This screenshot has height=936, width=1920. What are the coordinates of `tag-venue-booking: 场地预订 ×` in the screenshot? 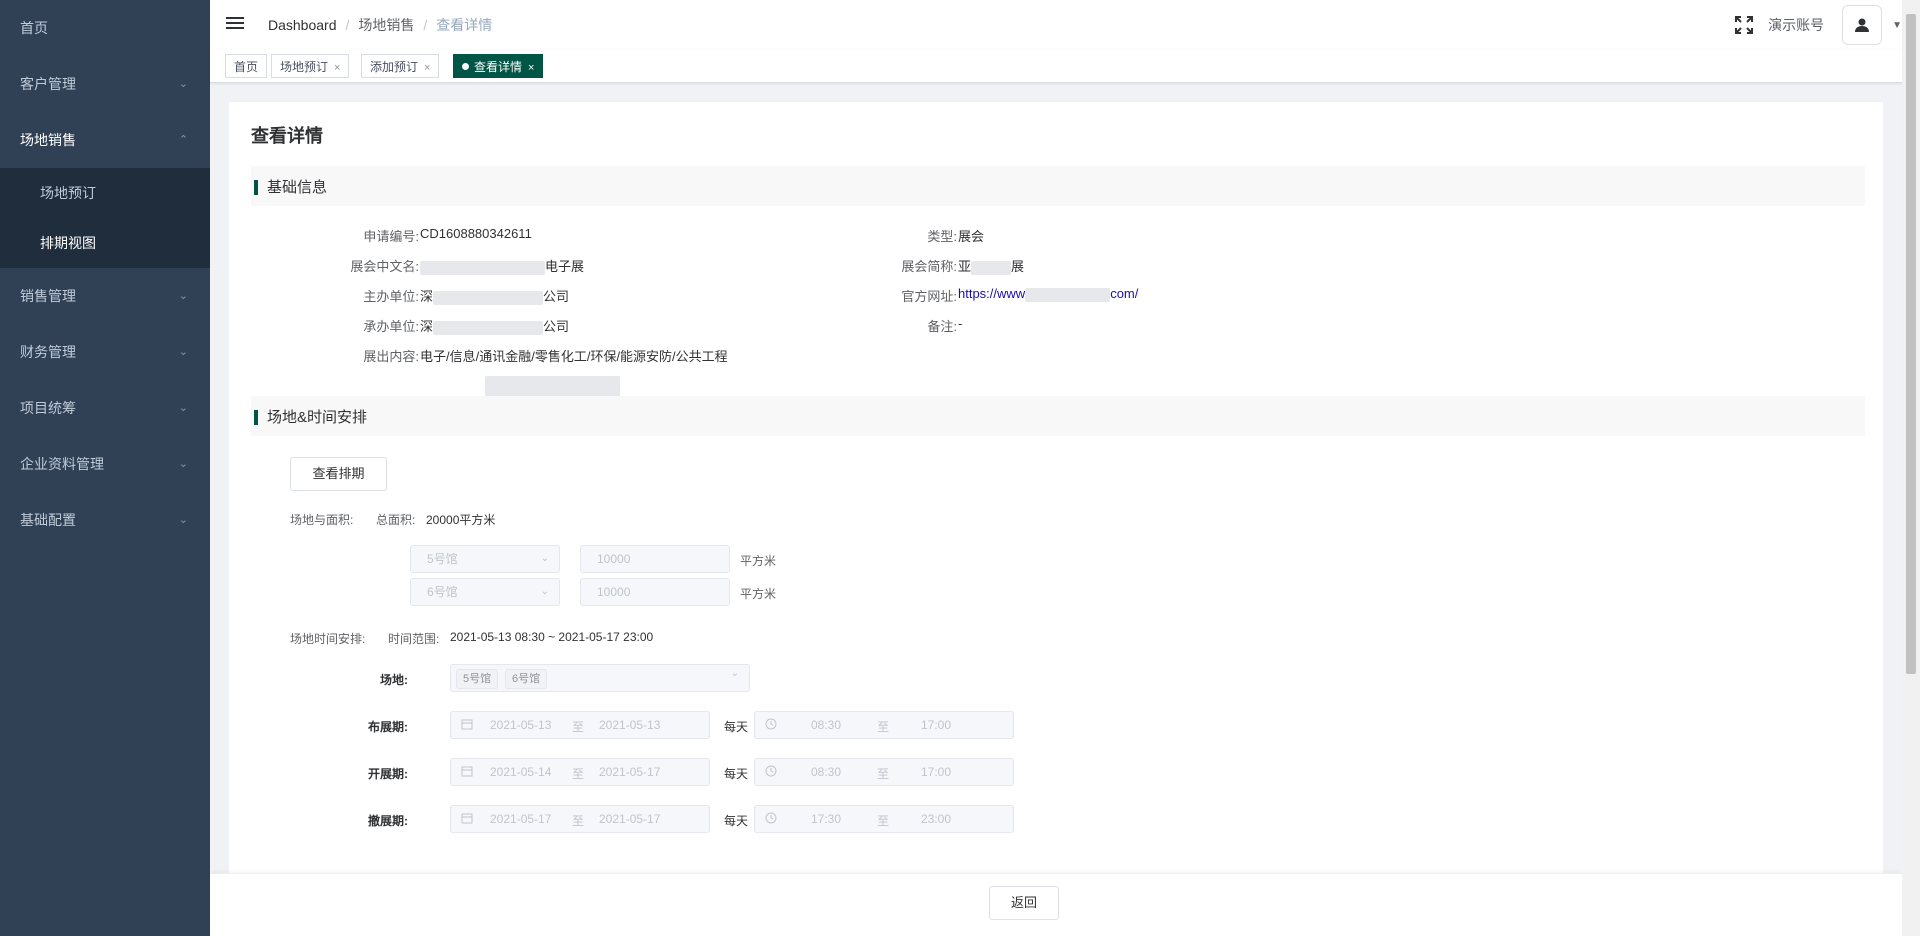 It's located at (310, 66).